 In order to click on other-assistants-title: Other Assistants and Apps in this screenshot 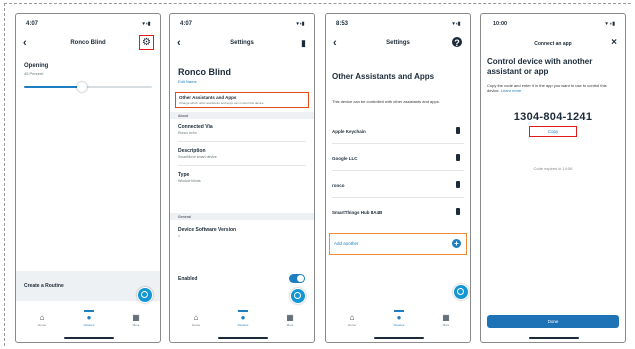, I will do `click(208, 97)`.